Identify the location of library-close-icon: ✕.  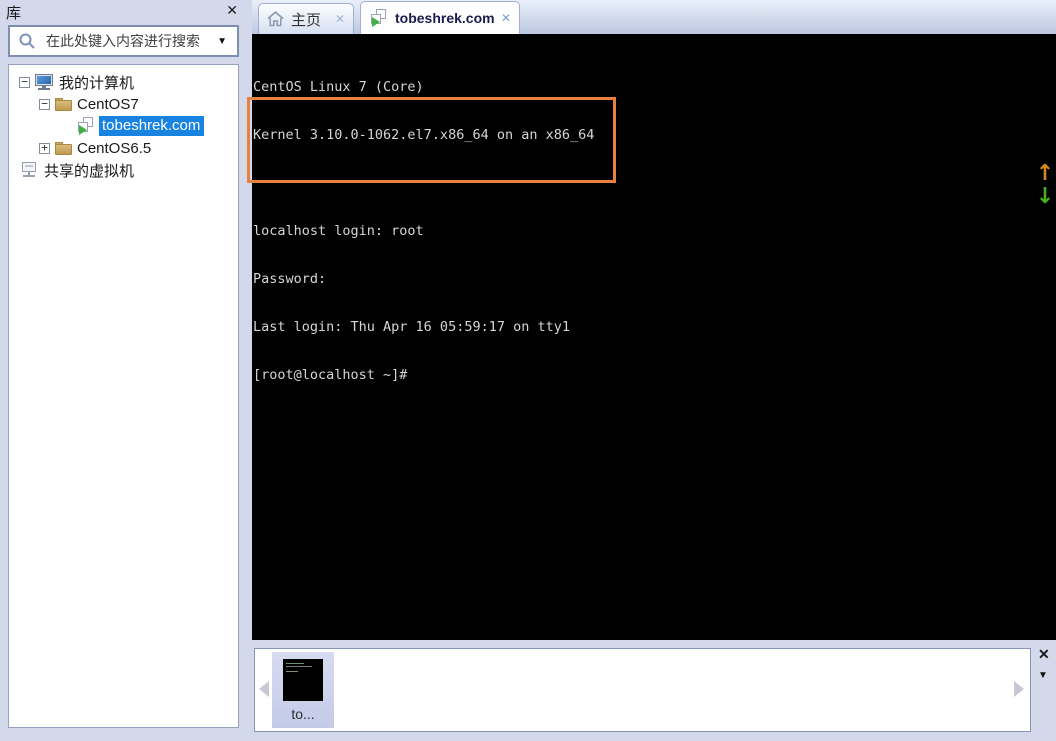
(232, 10).